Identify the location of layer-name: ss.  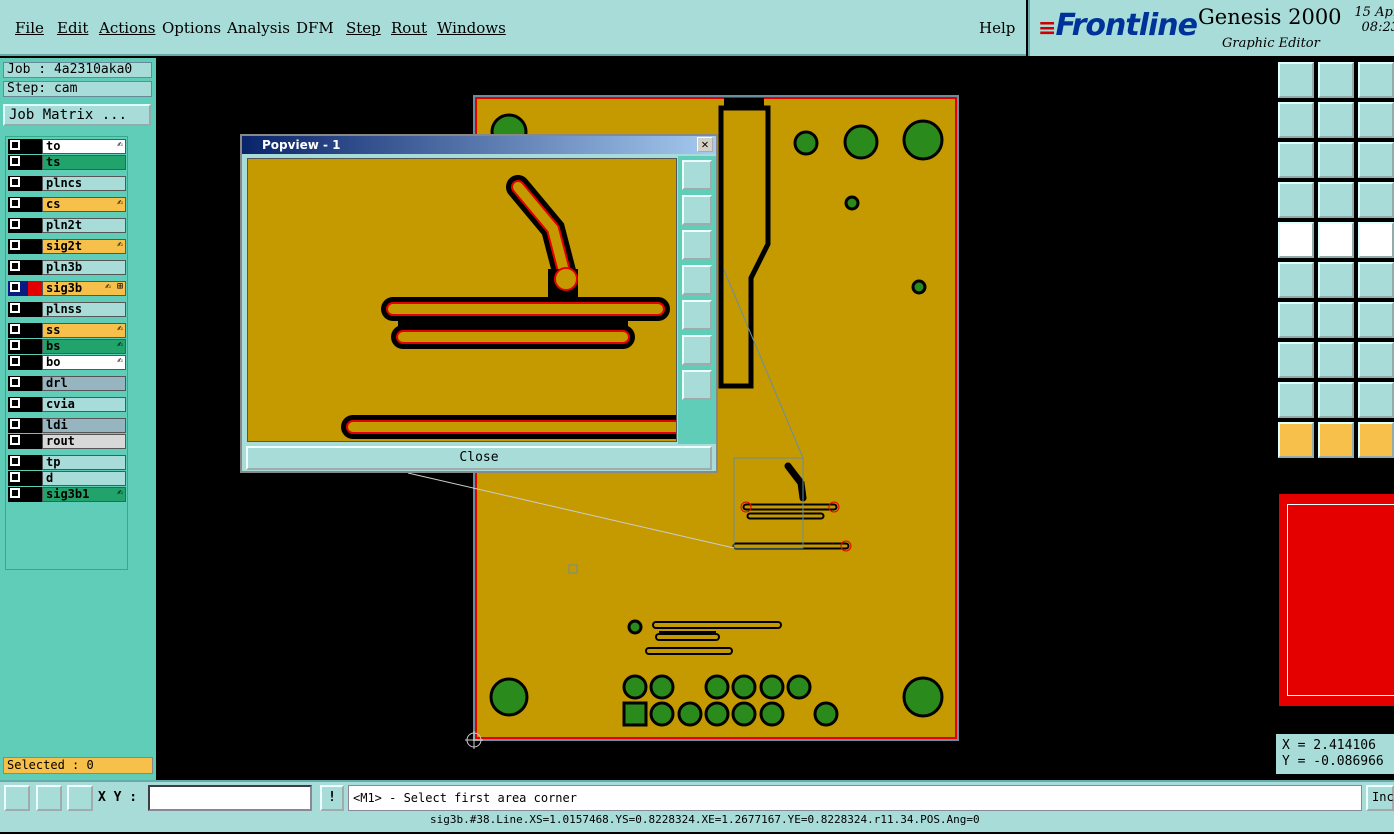
(84, 330).